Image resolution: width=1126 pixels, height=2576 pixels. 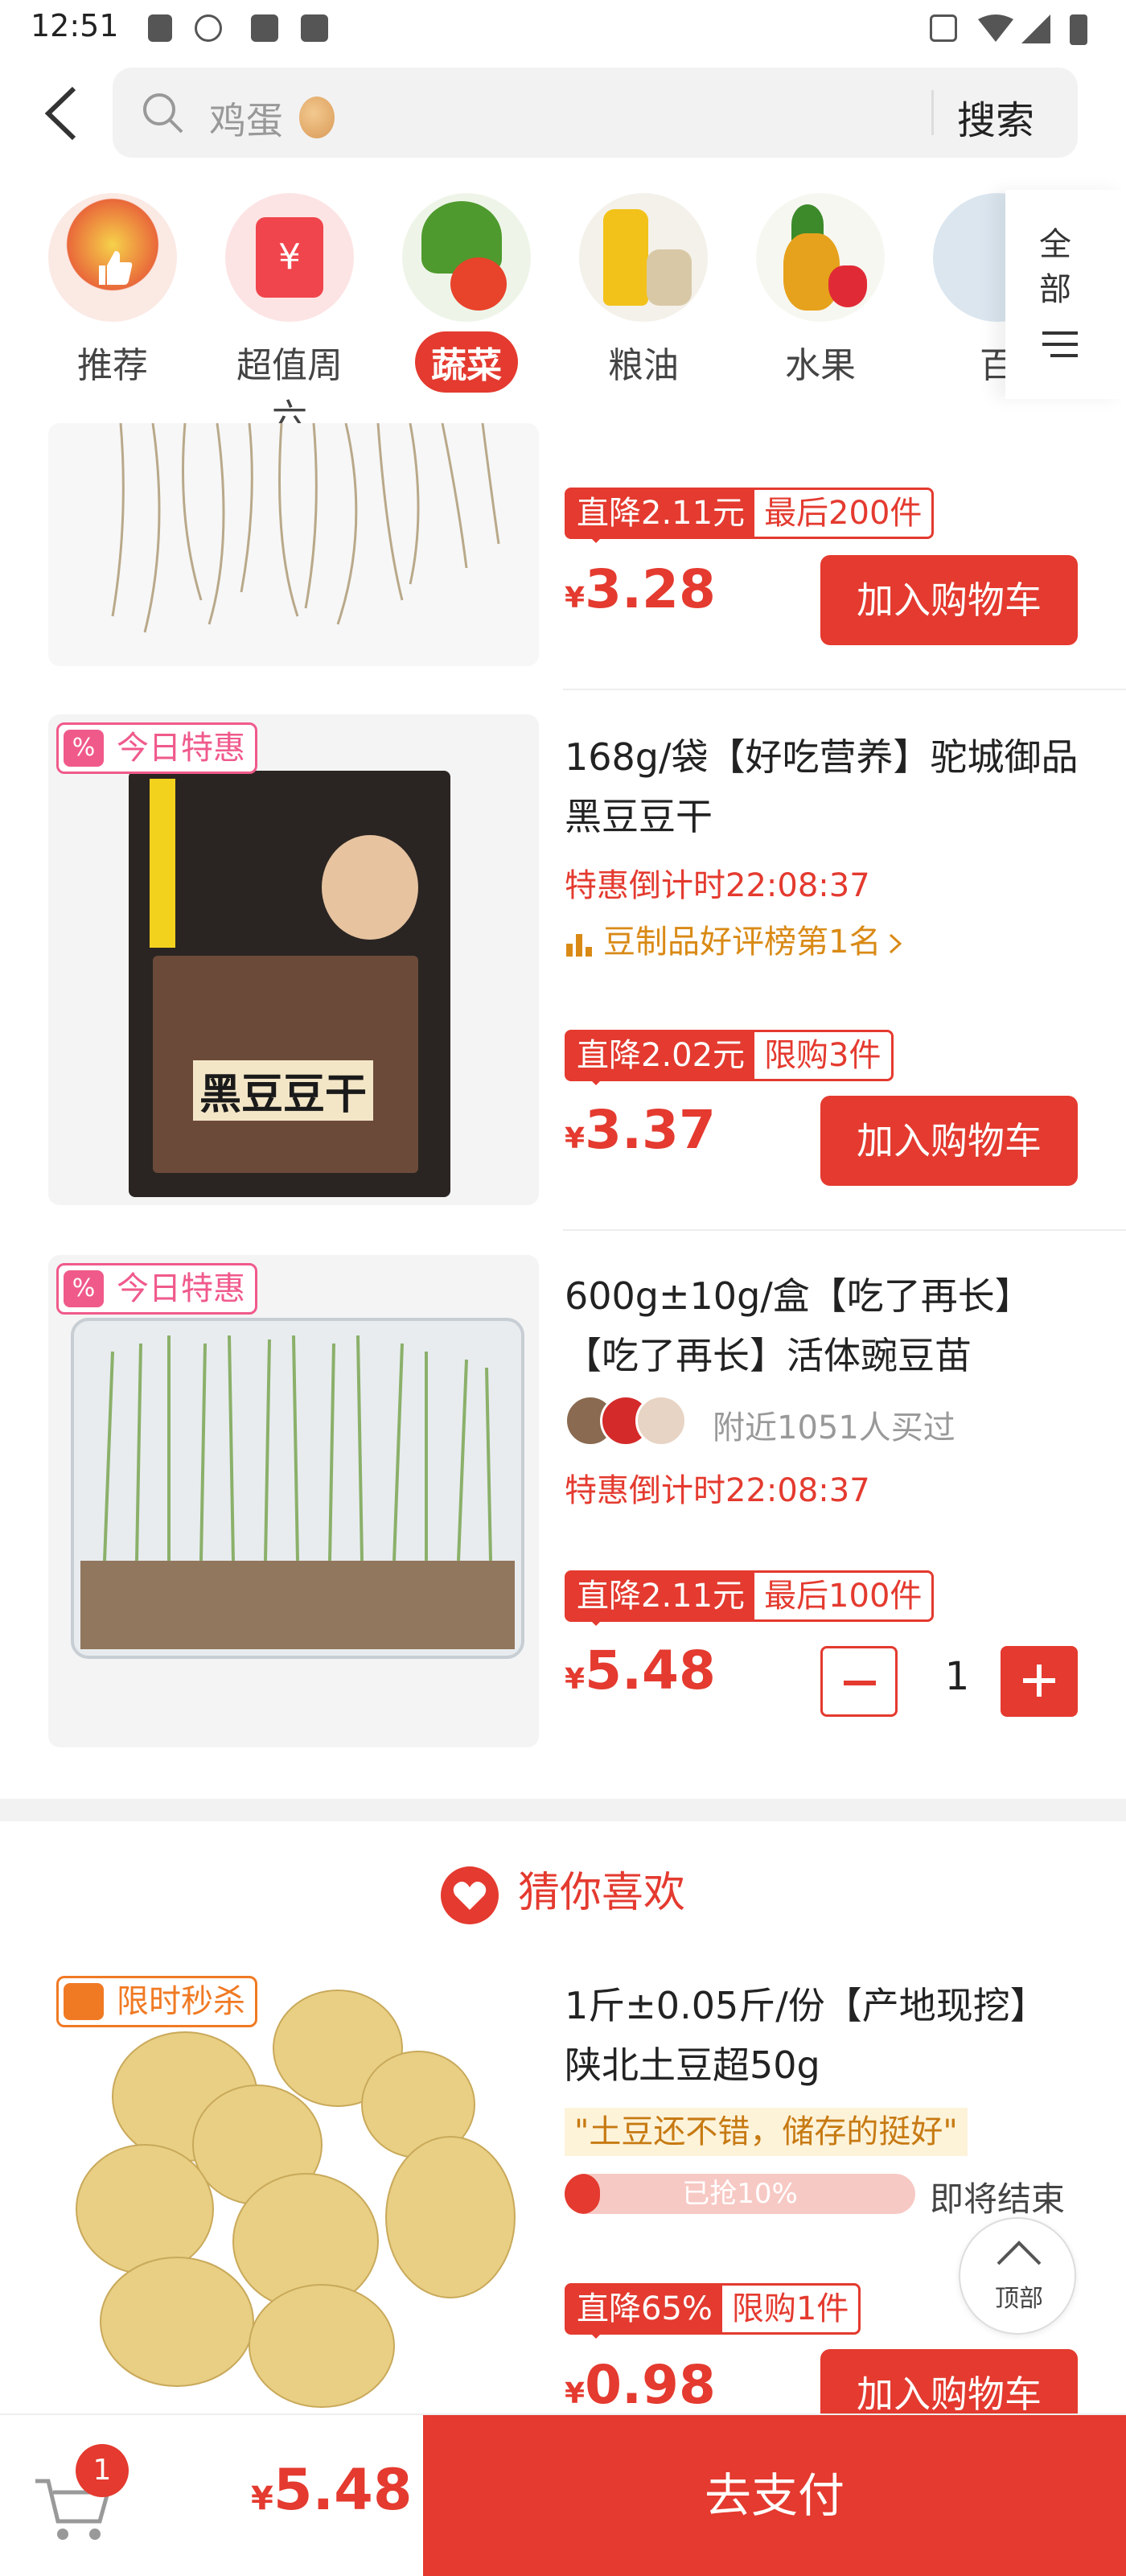 I want to click on stock-limit-label: 最后100件, so click(x=843, y=1596).